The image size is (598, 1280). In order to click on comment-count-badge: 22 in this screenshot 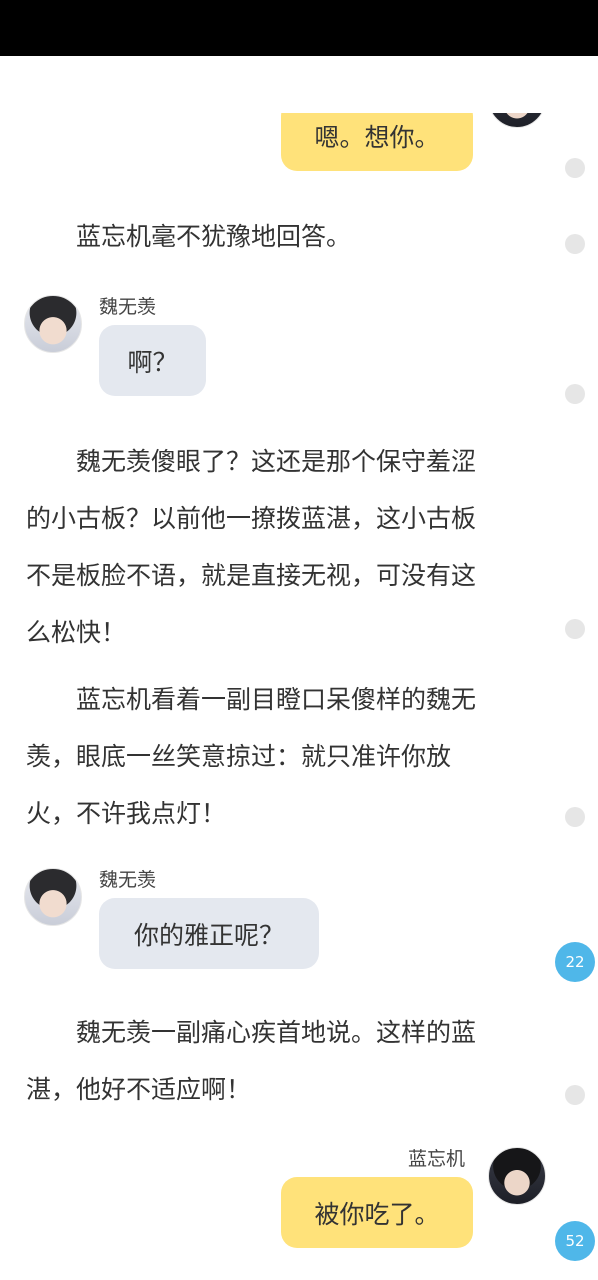, I will do `click(575, 962)`.